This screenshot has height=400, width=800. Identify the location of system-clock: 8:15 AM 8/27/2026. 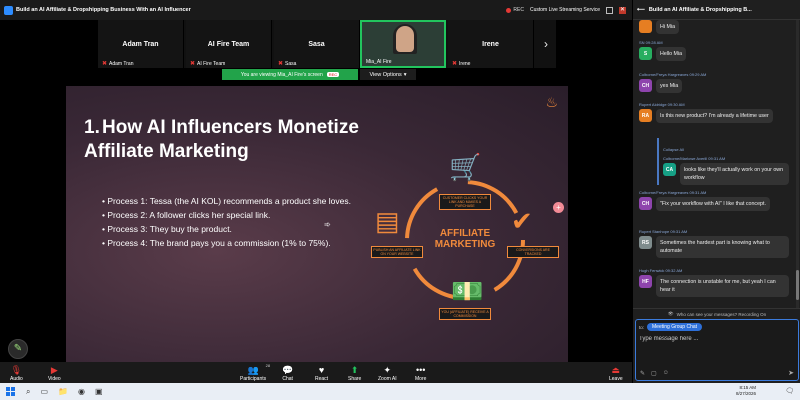
(746, 391).